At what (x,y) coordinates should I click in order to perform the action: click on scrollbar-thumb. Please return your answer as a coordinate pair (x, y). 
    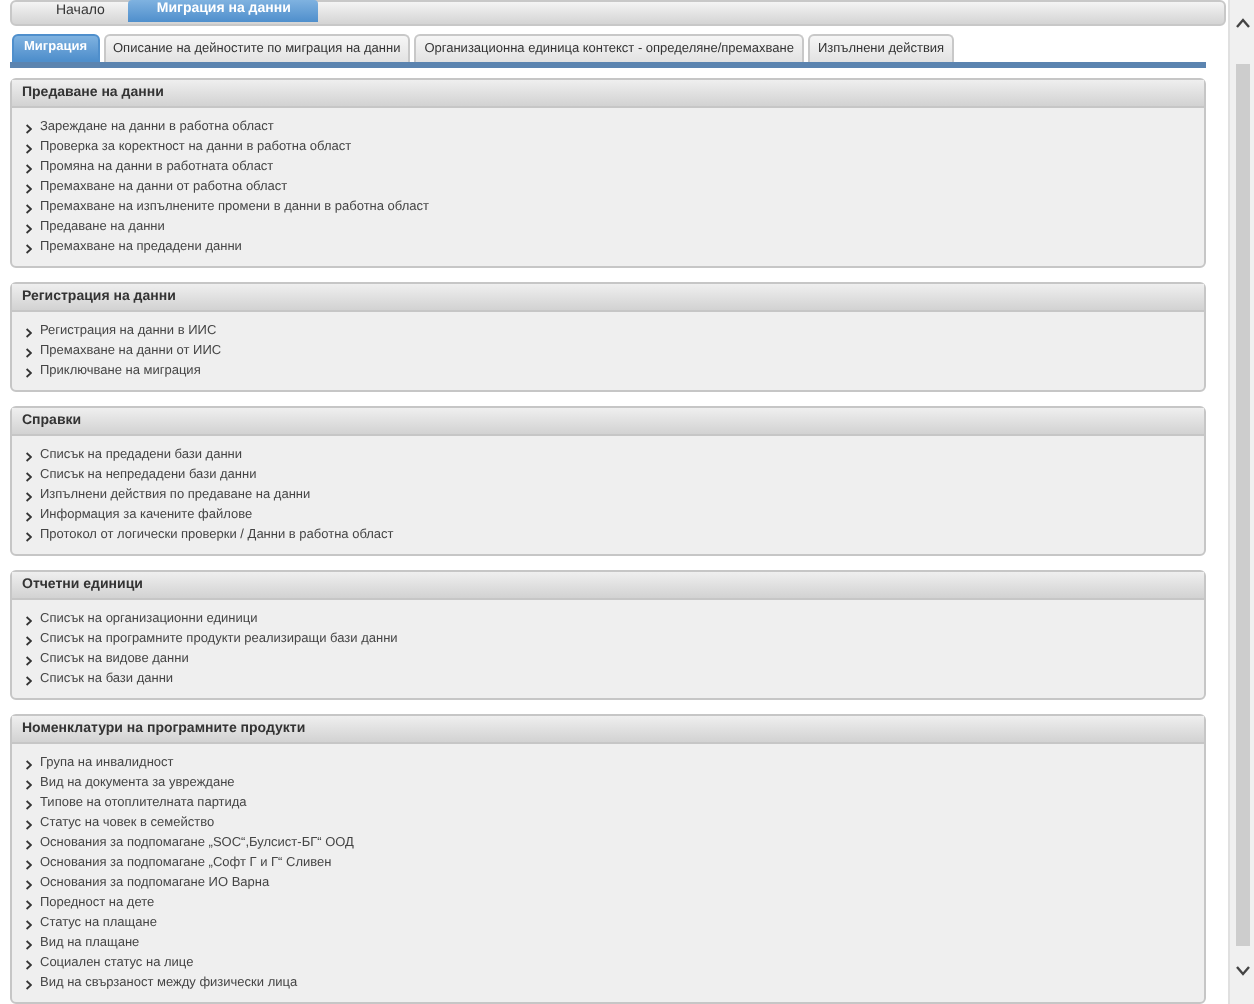
    Looking at the image, I should click on (1242, 505).